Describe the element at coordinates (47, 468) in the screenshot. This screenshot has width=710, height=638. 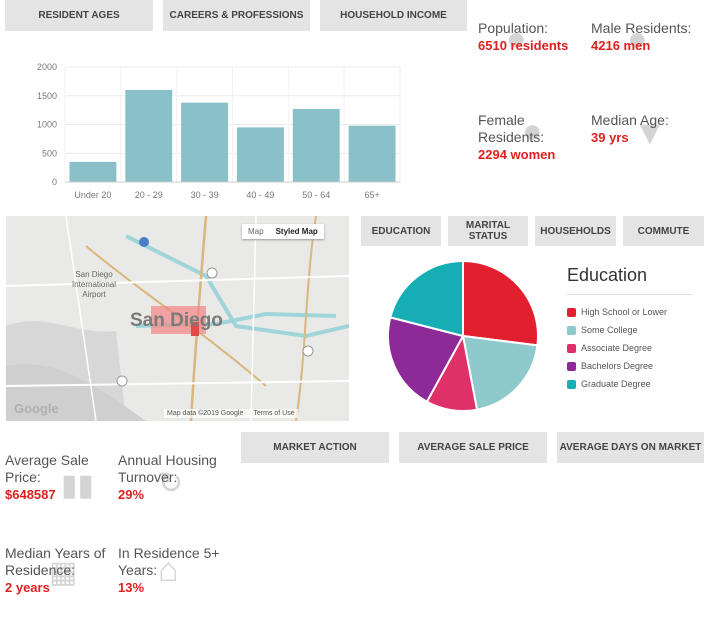
I see `avg-sale-label: Average Sale Price:` at that location.